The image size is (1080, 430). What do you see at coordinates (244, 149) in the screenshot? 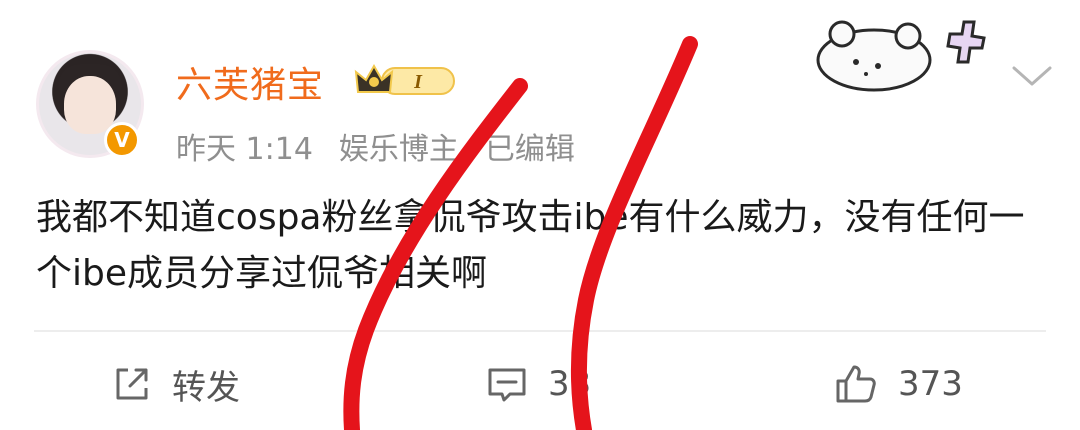
I see `post-time: 昨天 1:14` at bounding box center [244, 149].